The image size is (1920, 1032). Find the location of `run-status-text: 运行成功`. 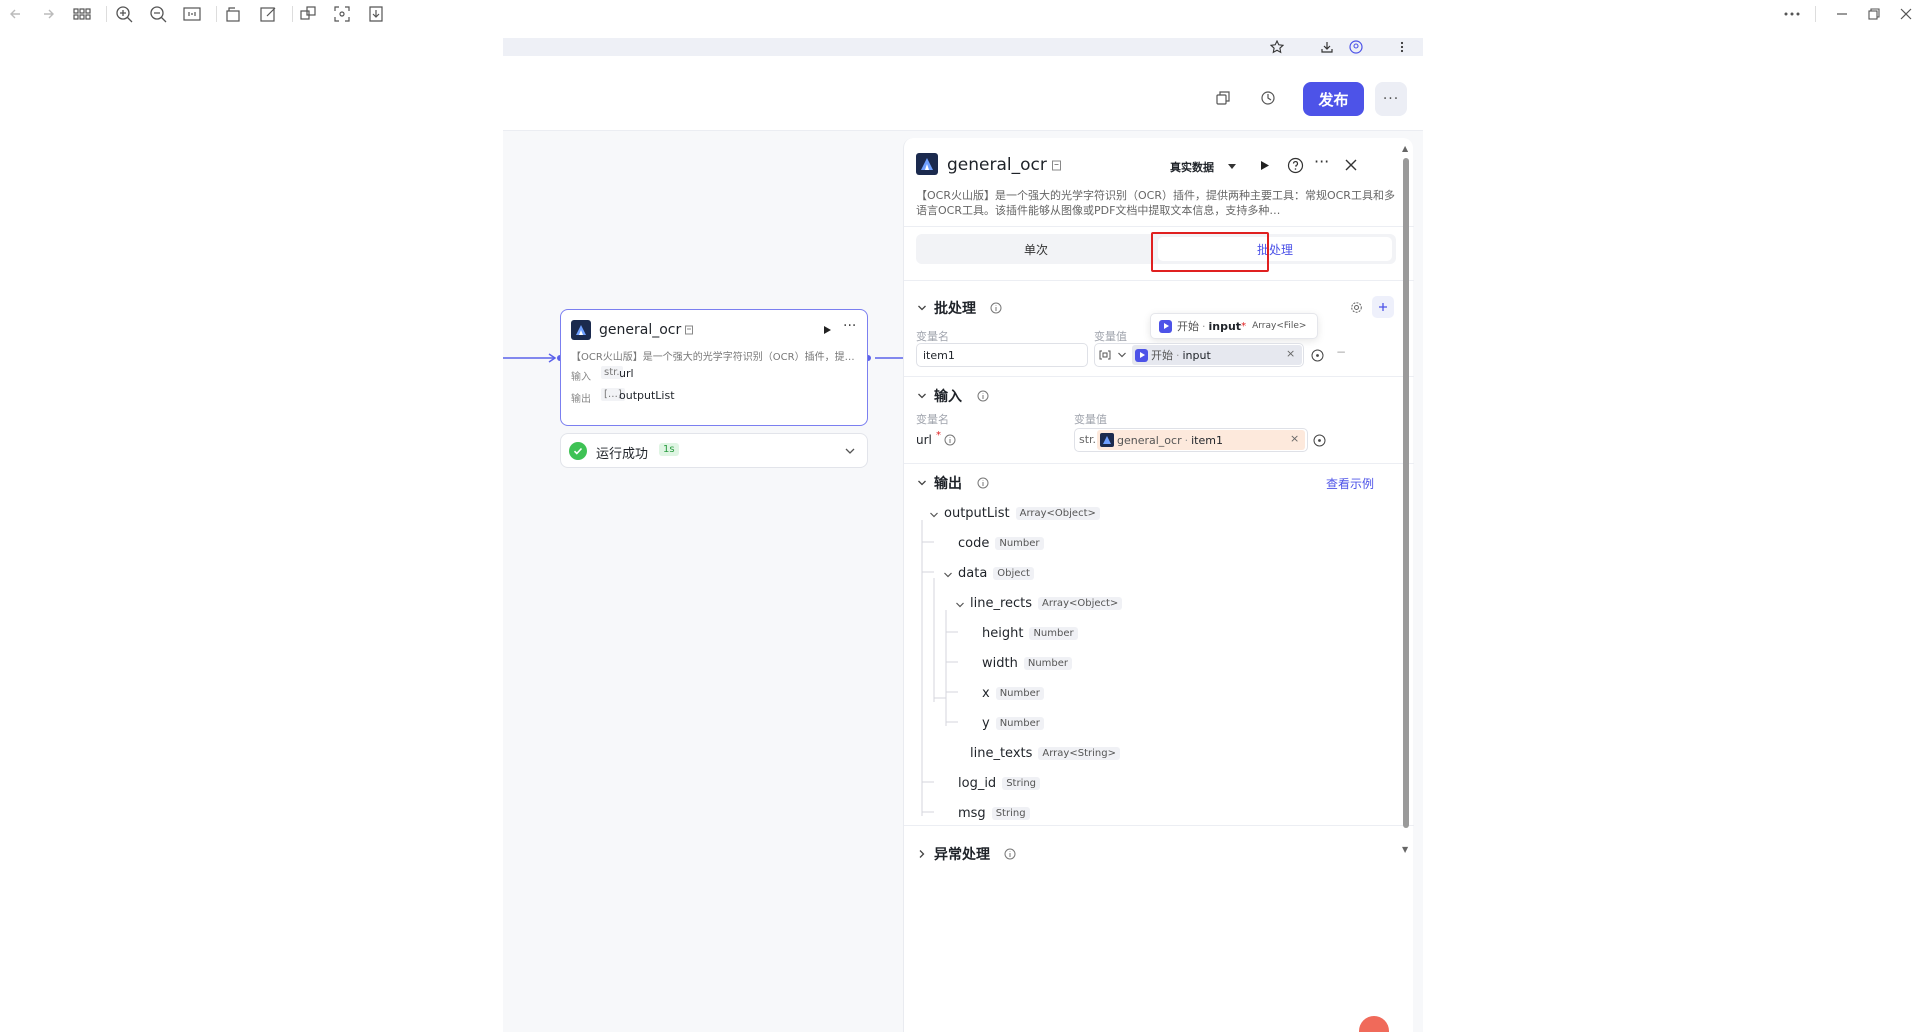

run-status-text: 运行成功 is located at coordinates (622, 454).